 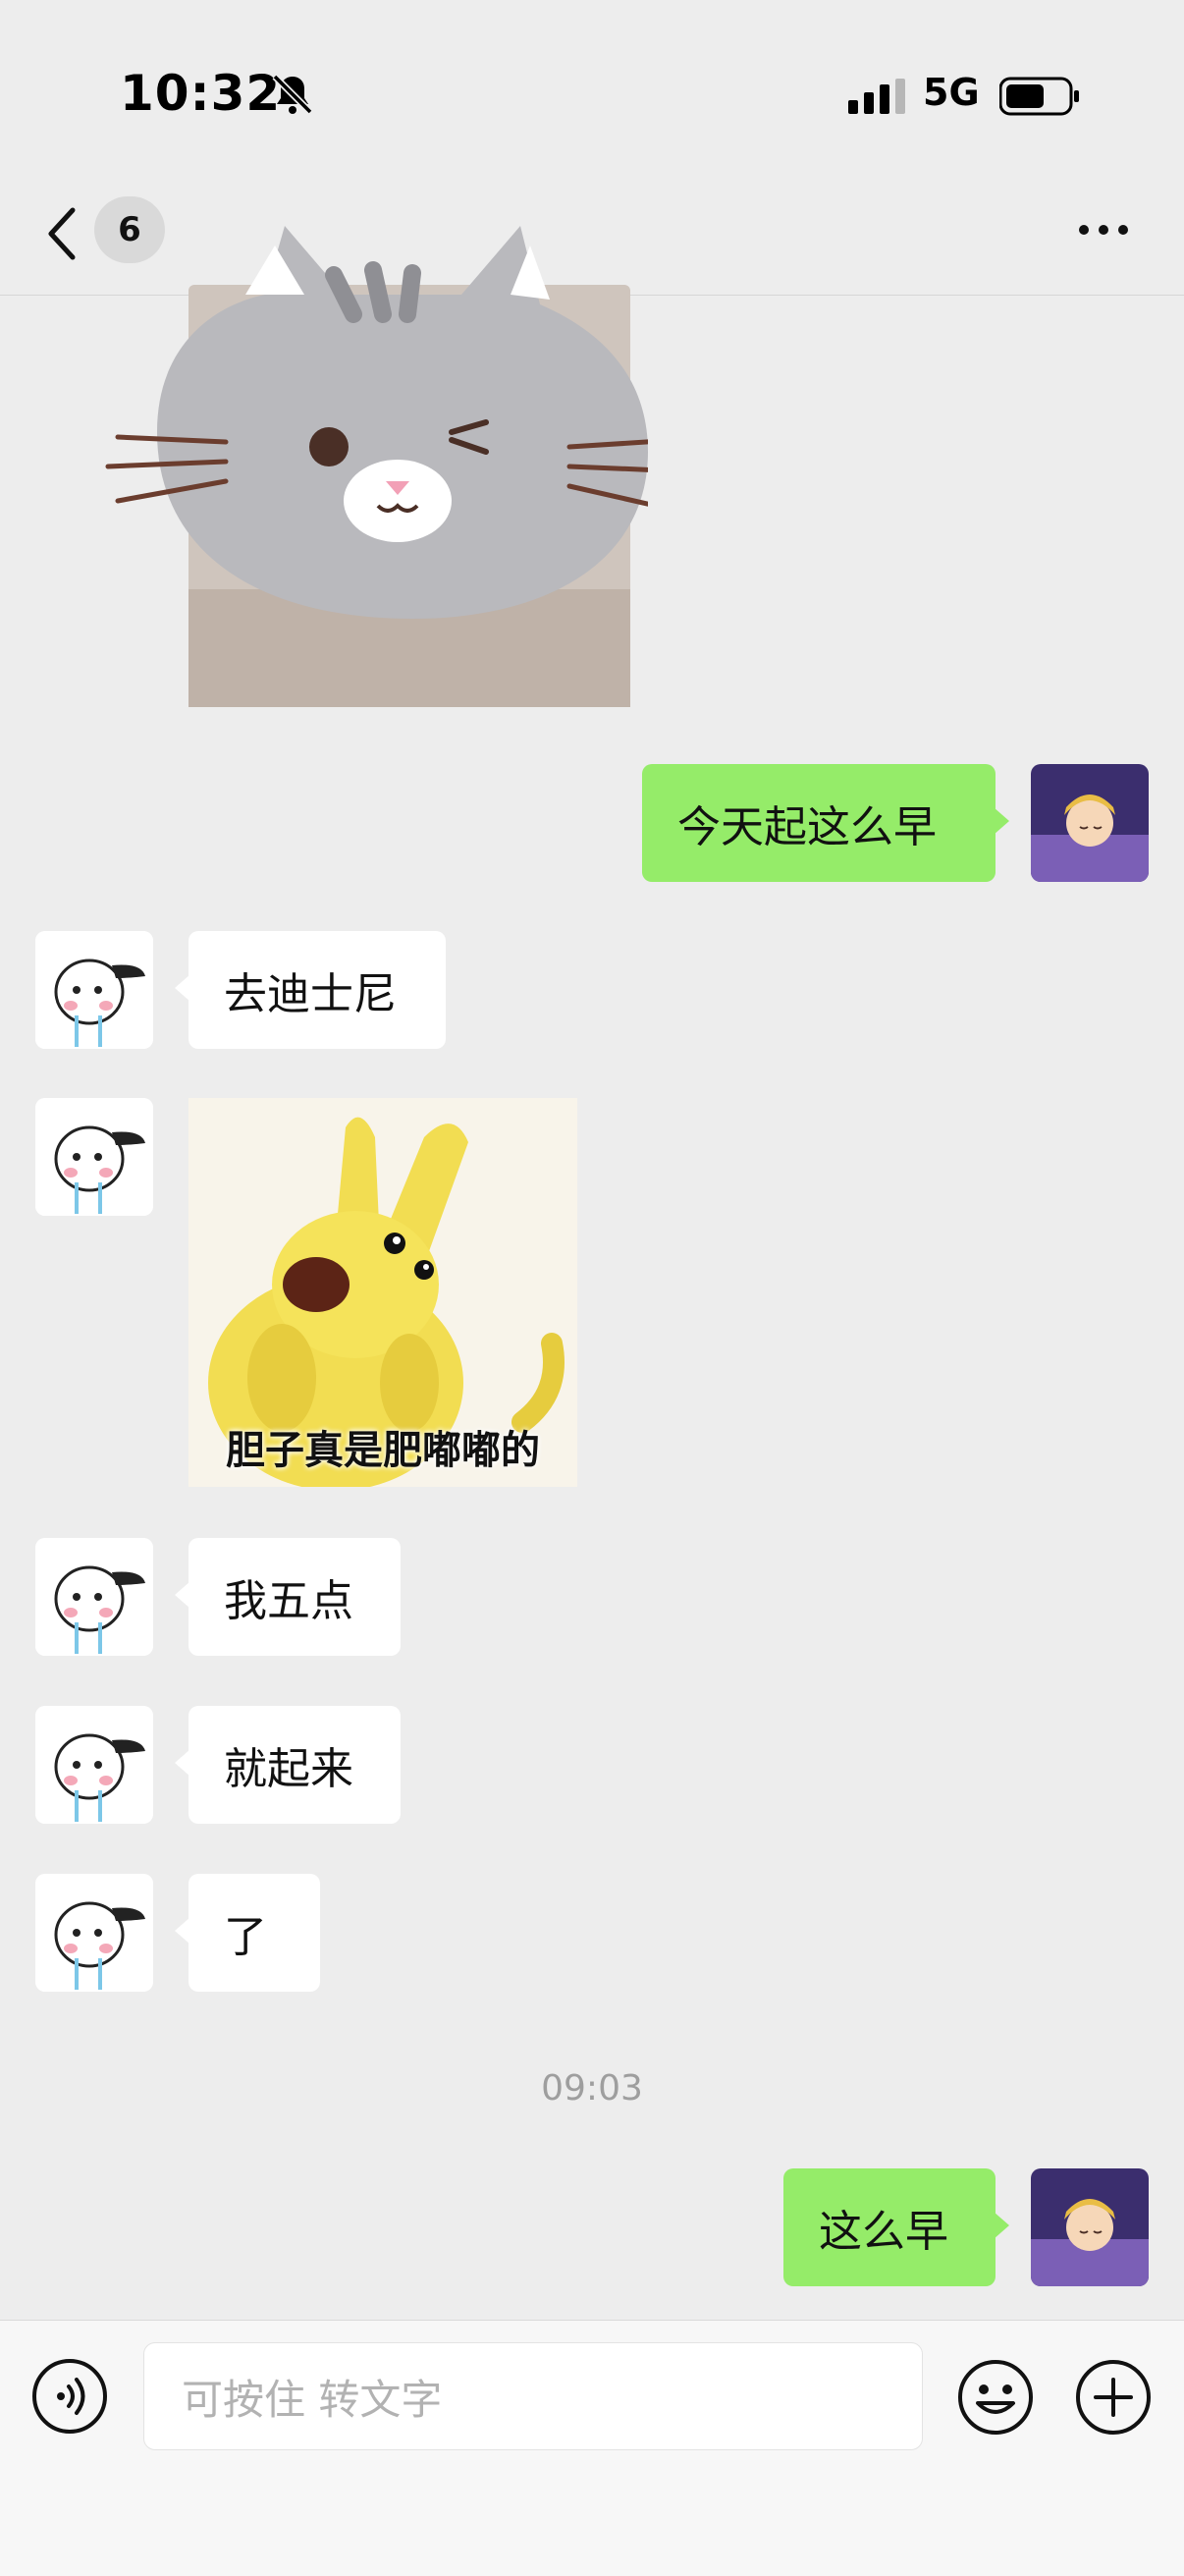 What do you see at coordinates (289, 1601) in the screenshot?
I see `message-text: 我五点` at bounding box center [289, 1601].